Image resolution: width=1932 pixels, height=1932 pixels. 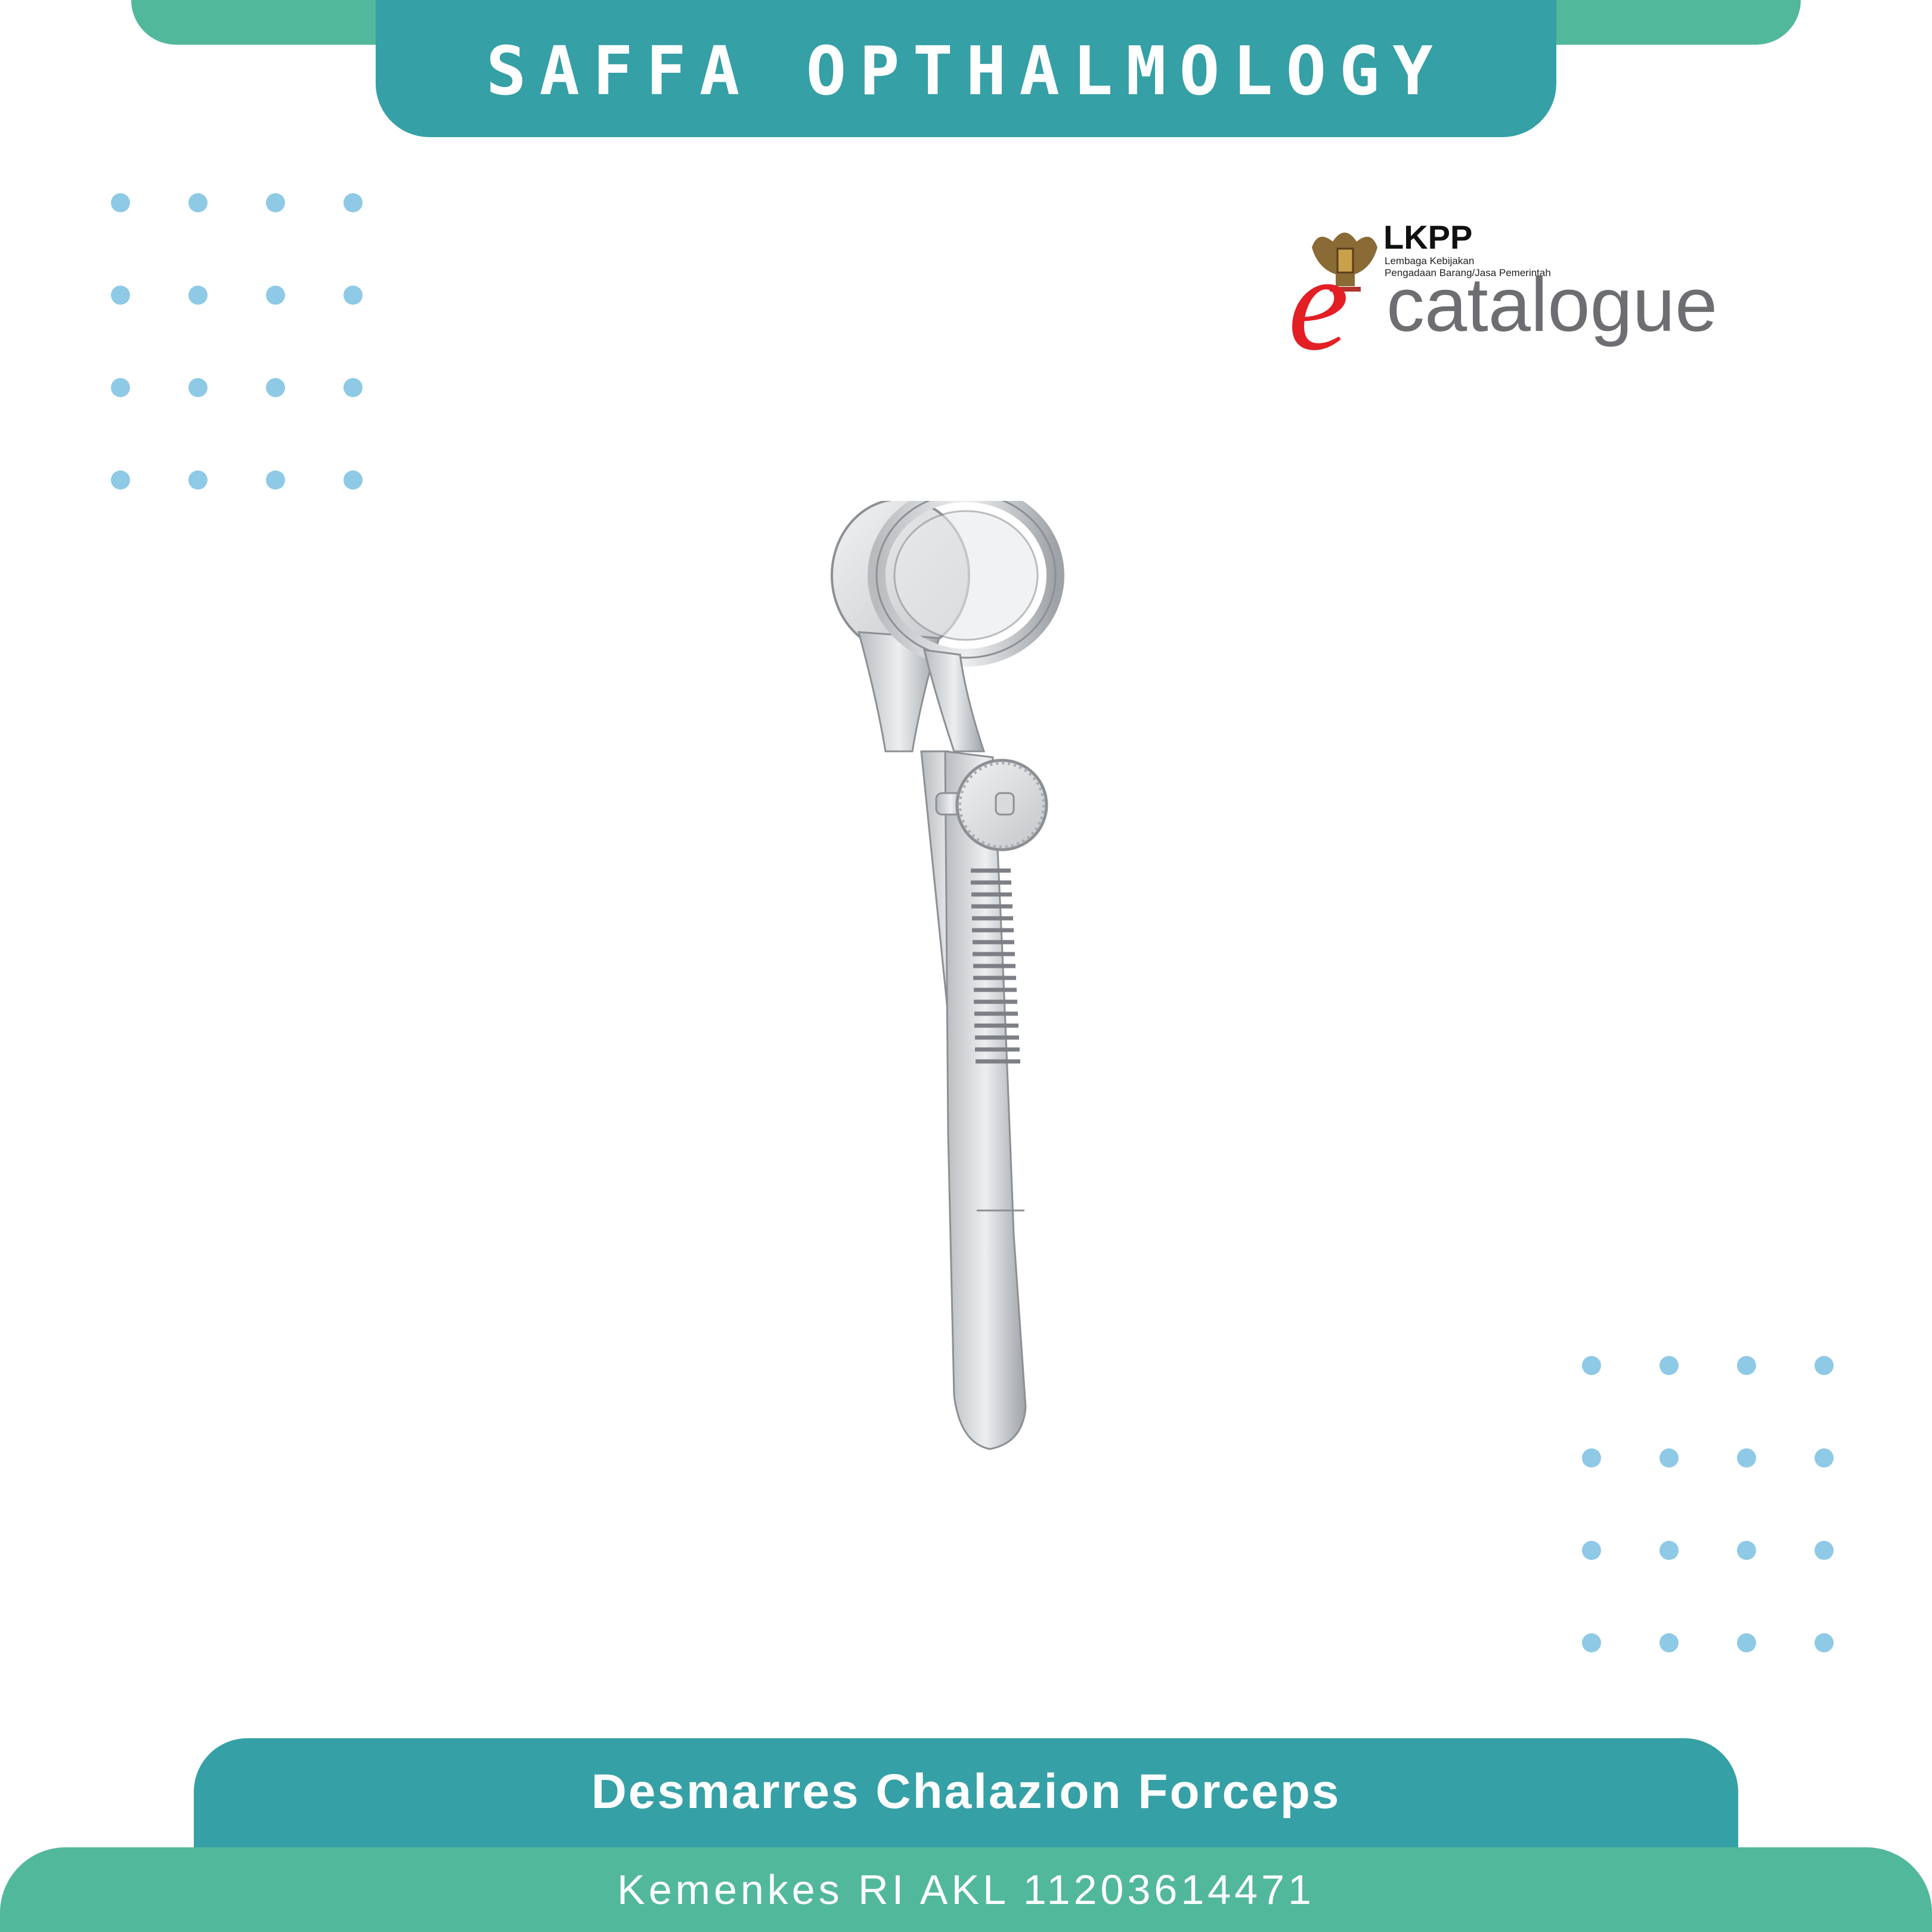 I want to click on dot-grid-bottom-right, so click(x=1708, y=1504).